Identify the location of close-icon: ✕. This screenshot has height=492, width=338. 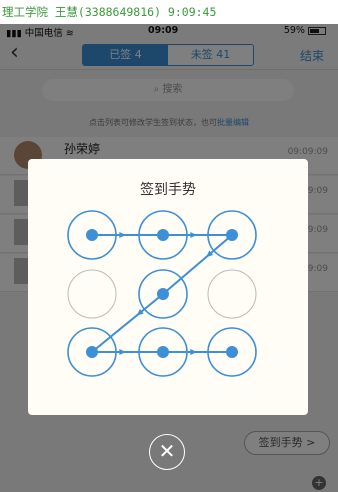
(167, 452).